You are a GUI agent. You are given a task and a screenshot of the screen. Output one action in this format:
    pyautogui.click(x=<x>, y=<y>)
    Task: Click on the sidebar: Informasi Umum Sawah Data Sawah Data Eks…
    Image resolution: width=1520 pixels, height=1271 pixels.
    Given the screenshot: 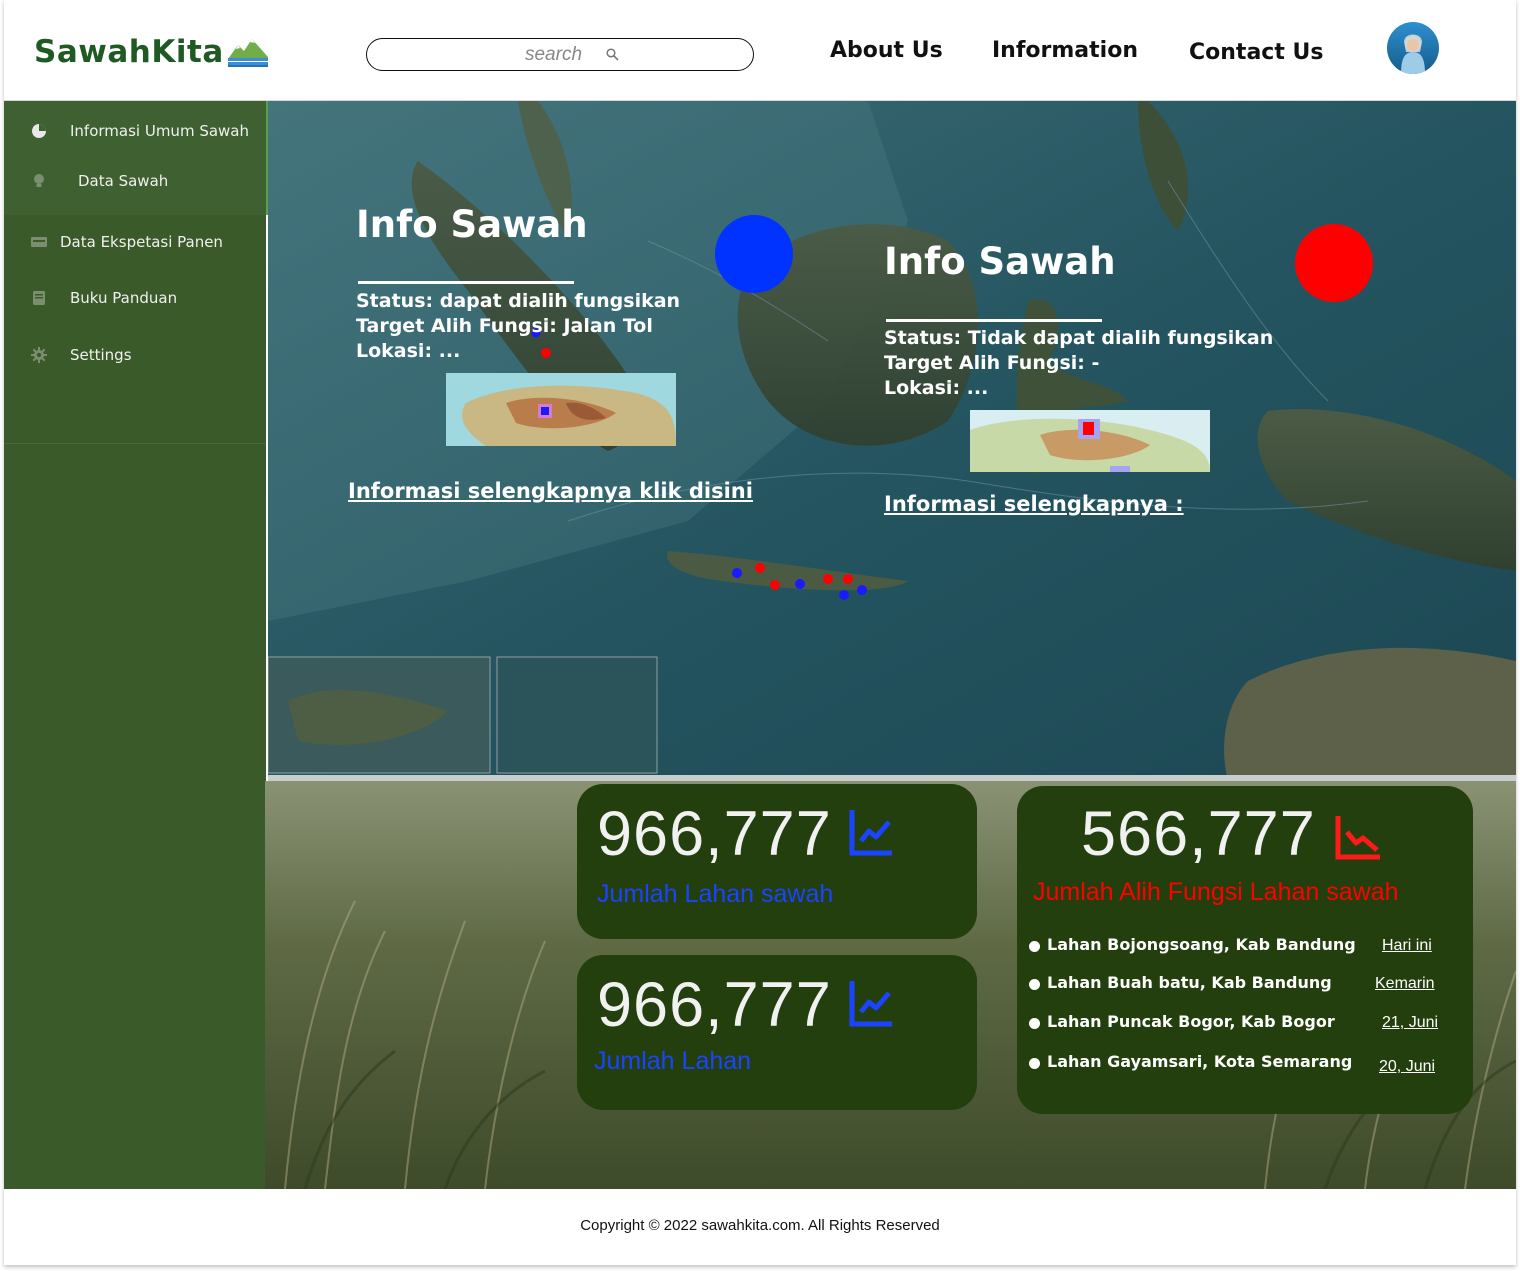 What is the action you would take?
    pyautogui.click(x=136, y=645)
    